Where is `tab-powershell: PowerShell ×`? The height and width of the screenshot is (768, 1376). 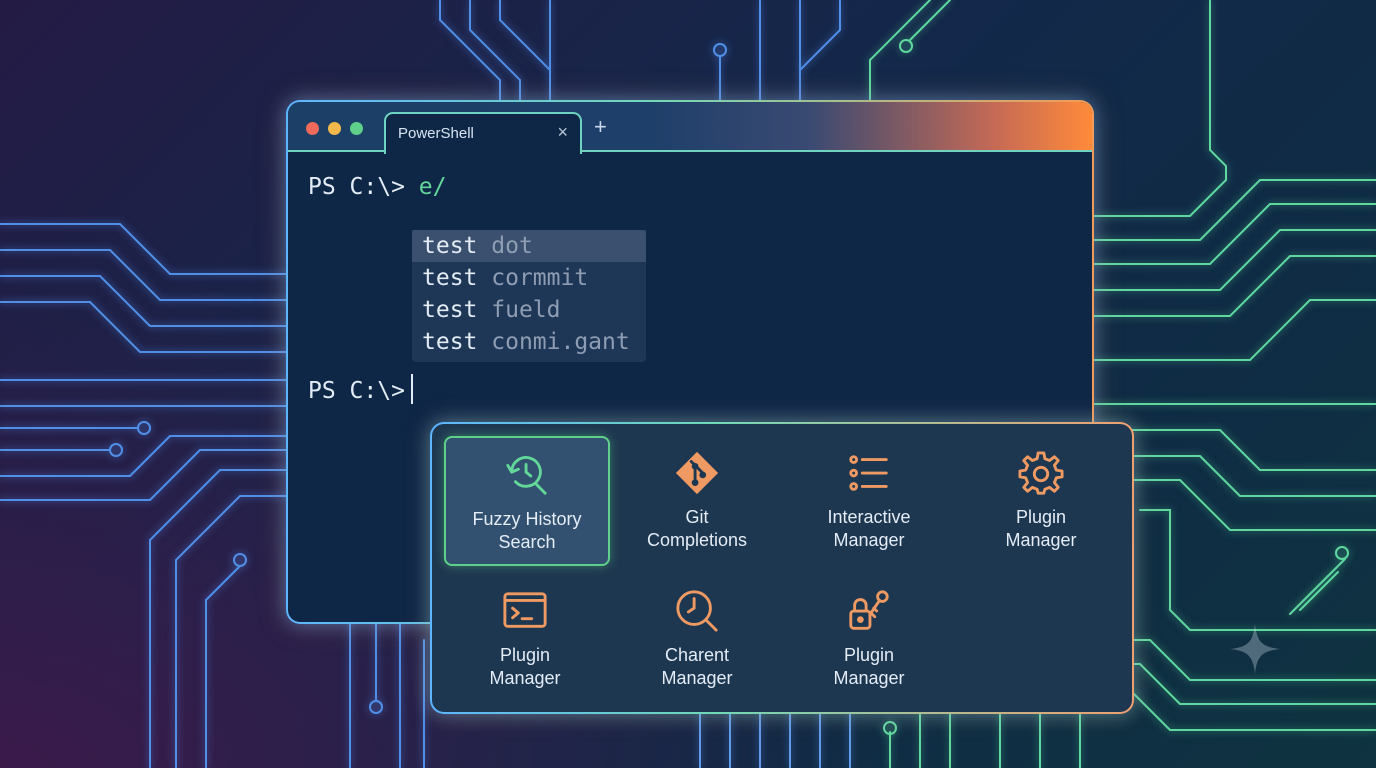
tab-powershell: PowerShell × is located at coordinates (483, 133).